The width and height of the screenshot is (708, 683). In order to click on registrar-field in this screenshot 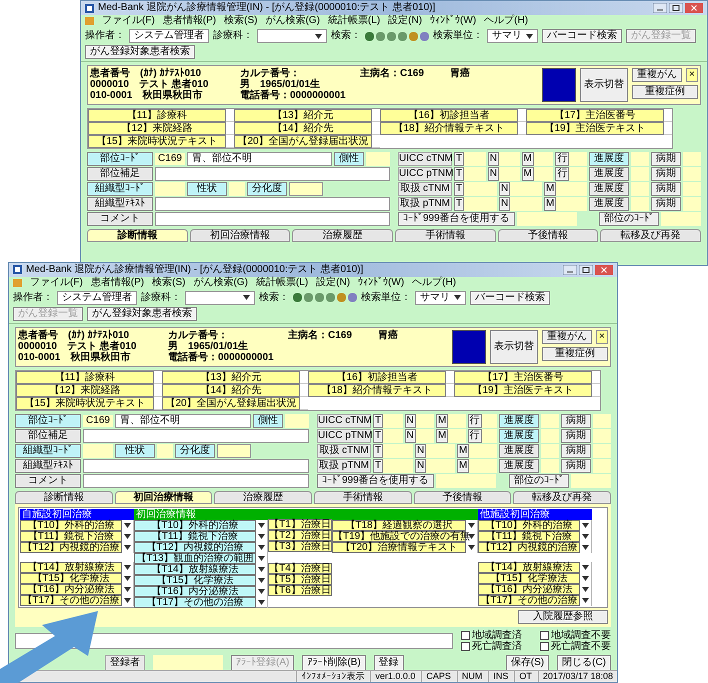, I will do `click(188, 662)`.